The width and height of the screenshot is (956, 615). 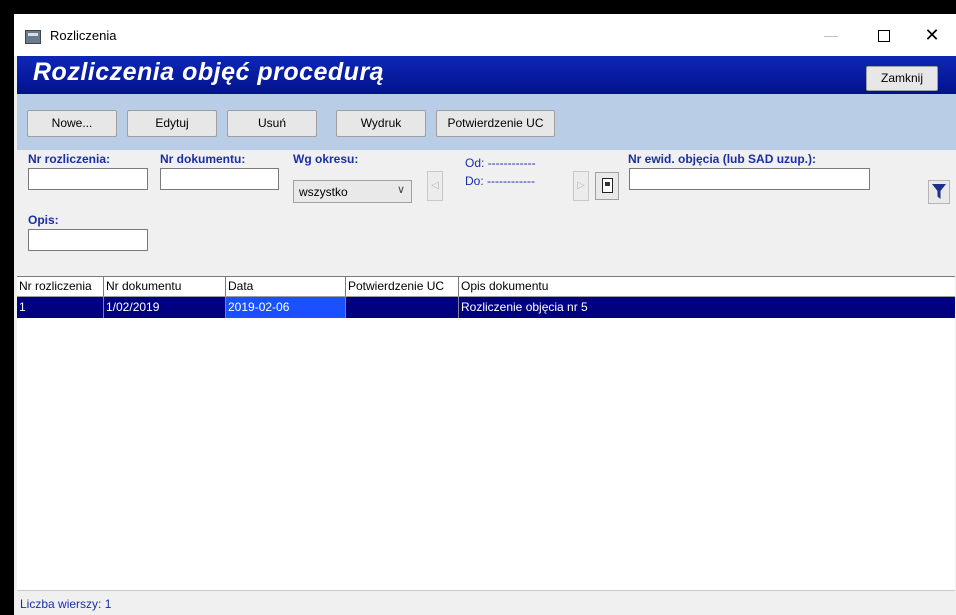 I want to click on column-header-potwierdzenie-uc: Potwierdzenie UC, so click(x=402, y=286).